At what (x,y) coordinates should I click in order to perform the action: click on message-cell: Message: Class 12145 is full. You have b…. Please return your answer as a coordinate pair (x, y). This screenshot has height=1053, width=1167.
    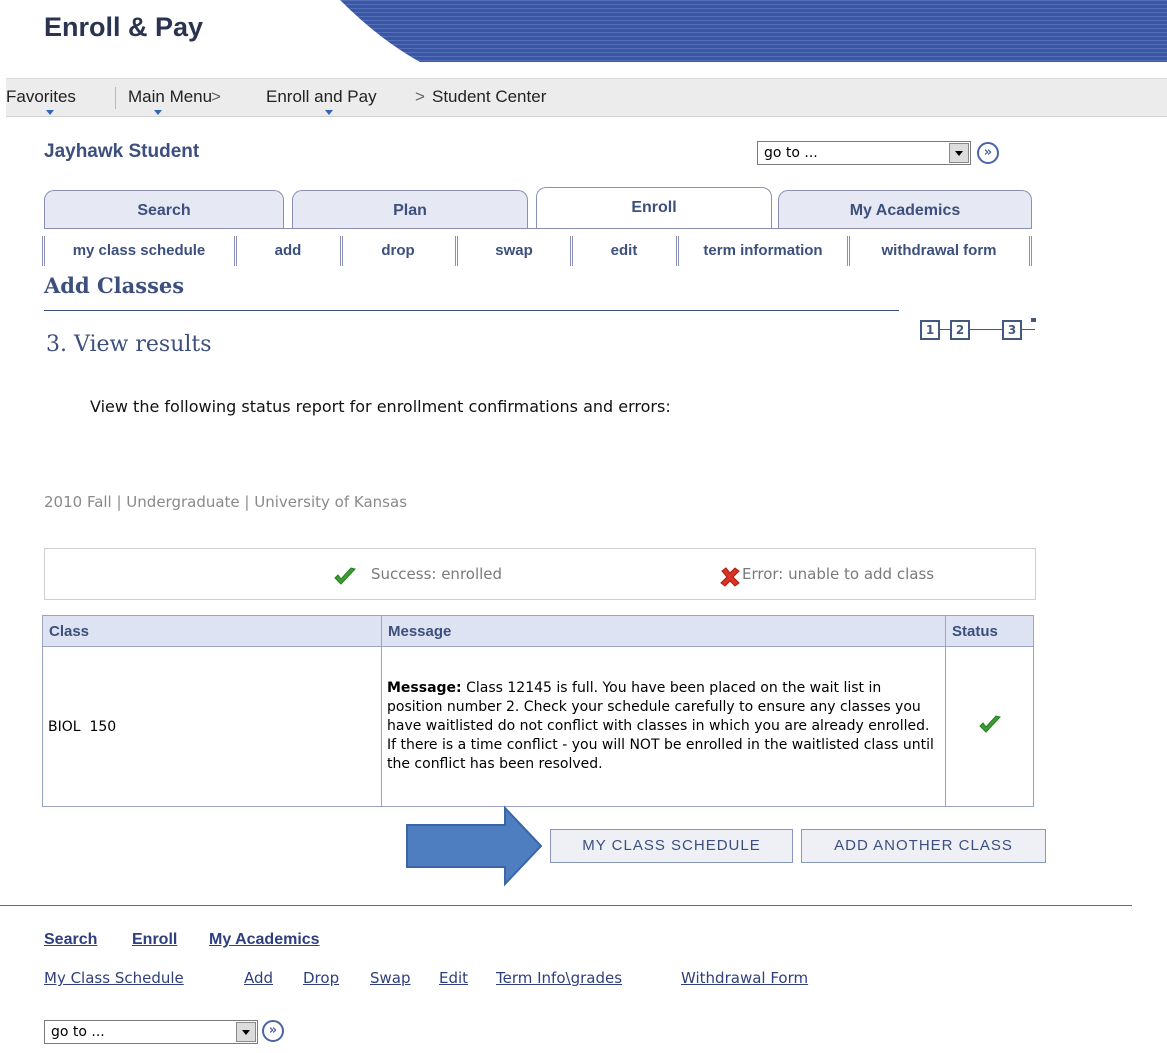
    Looking at the image, I should click on (663, 726).